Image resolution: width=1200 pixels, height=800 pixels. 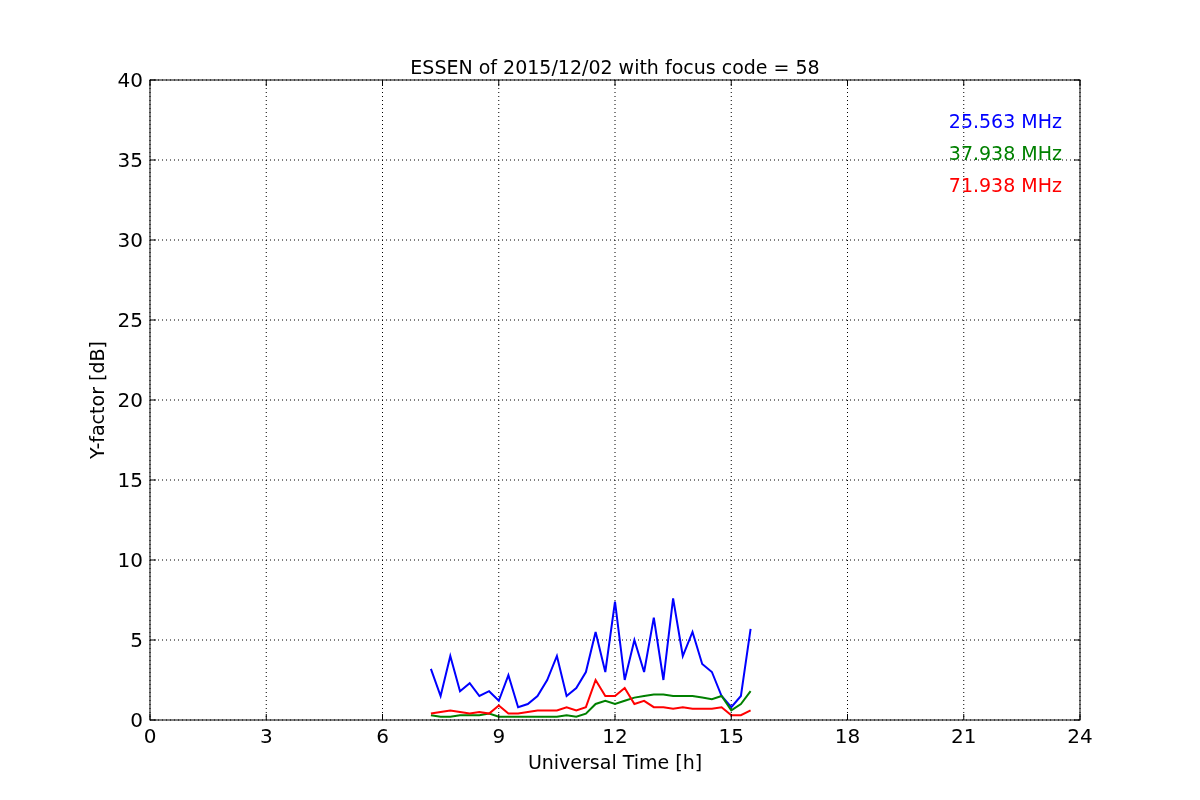 I want to click on x-tick-label: 0, so click(x=150, y=736).